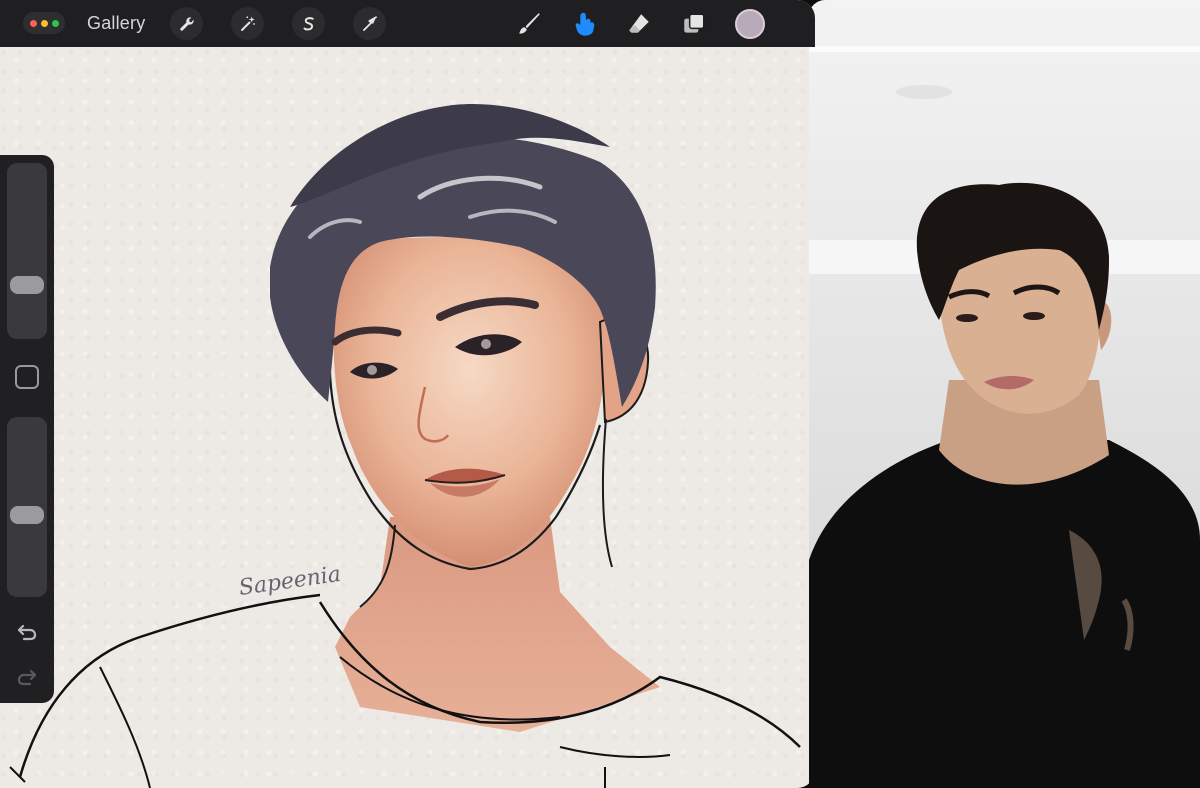 Image resolution: width=1200 pixels, height=788 pixels. What do you see at coordinates (27, 677) in the screenshot?
I see `redo-icon` at bounding box center [27, 677].